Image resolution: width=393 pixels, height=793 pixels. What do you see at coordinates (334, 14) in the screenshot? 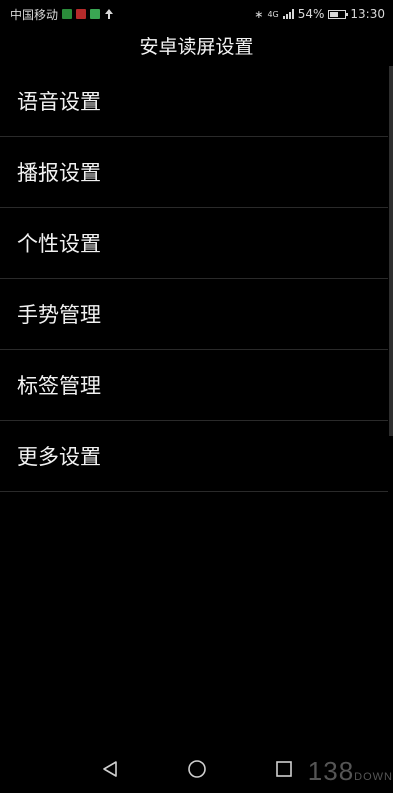
I see `battery-level-fill` at bounding box center [334, 14].